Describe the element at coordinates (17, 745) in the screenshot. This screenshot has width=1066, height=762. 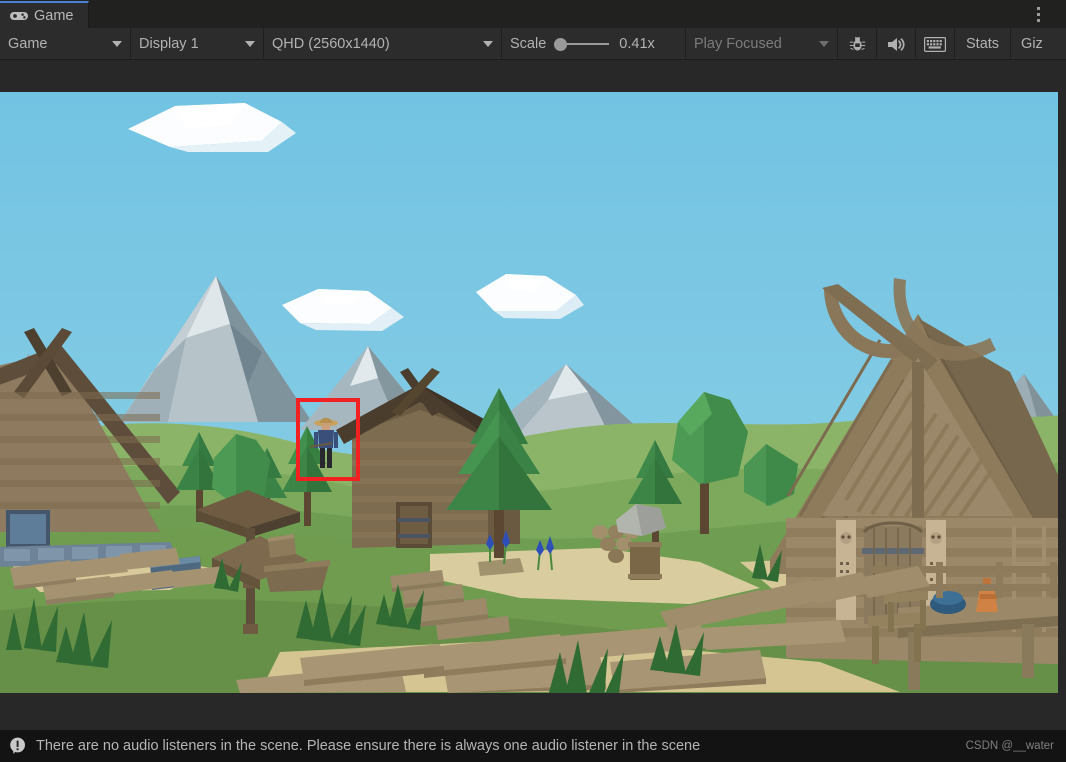
I see `warning-console-icon` at that location.